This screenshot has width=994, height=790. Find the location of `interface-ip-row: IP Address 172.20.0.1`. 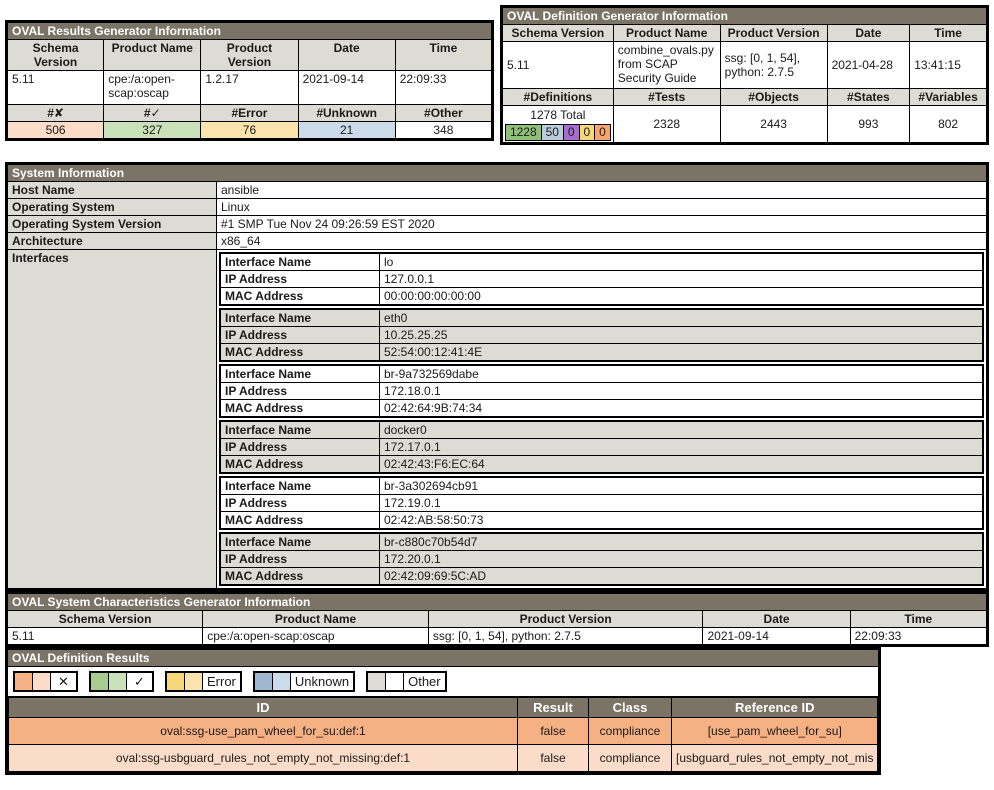

interface-ip-row: IP Address 172.20.0.1 is located at coordinates (601, 559).